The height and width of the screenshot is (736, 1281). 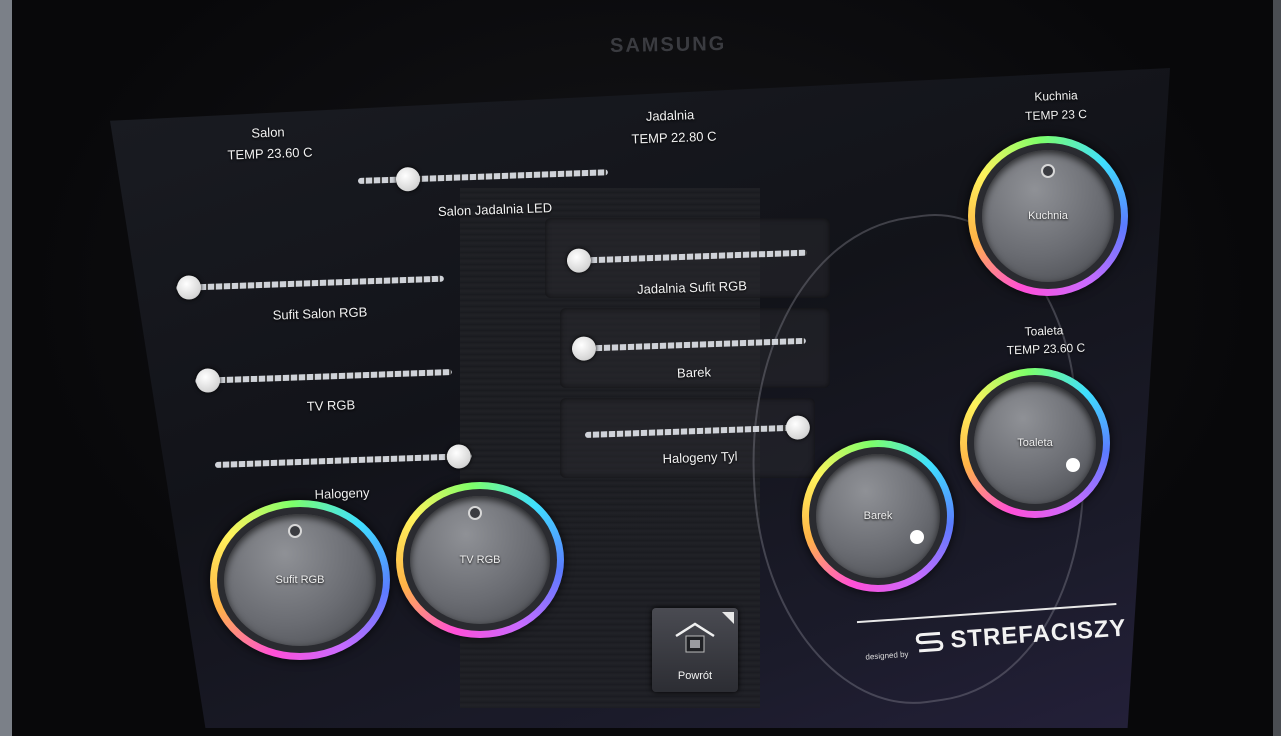 I want to click on knob-label-kuchnia: Kuchnia, so click(x=1048, y=216).